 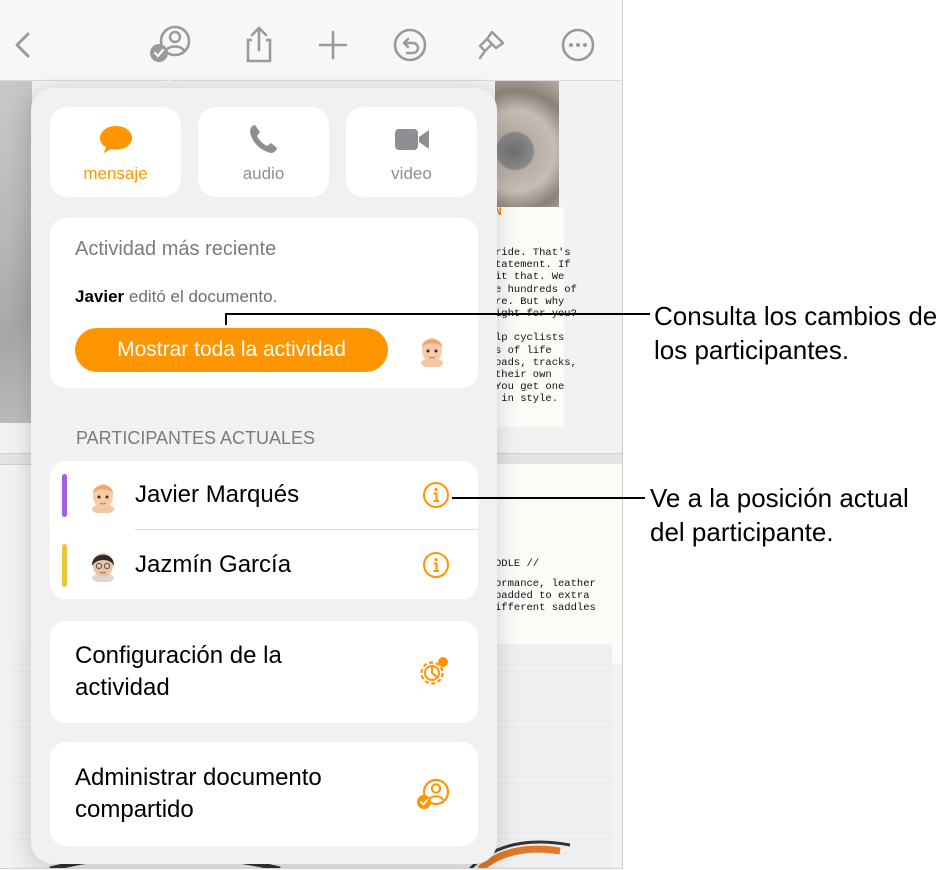 What do you see at coordinates (491, 45) in the screenshot?
I see `paintbrush-icon` at bounding box center [491, 45].